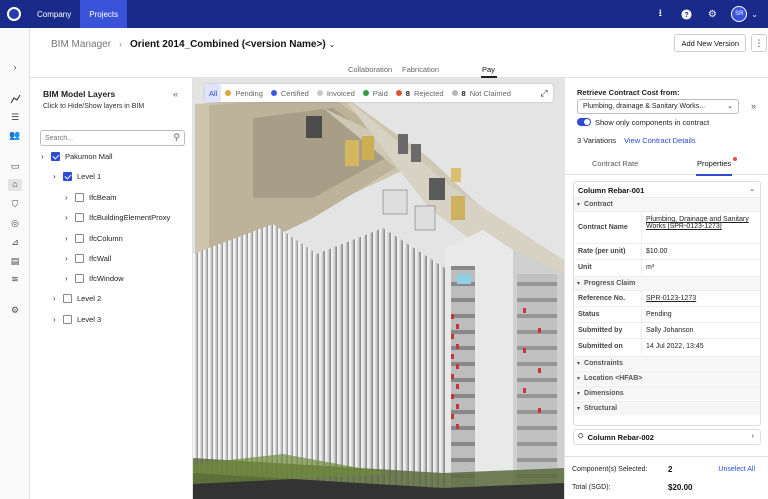  Describe the element at coordinates (650, 267) in the screenshot. I see `field-value: m³` at that location.